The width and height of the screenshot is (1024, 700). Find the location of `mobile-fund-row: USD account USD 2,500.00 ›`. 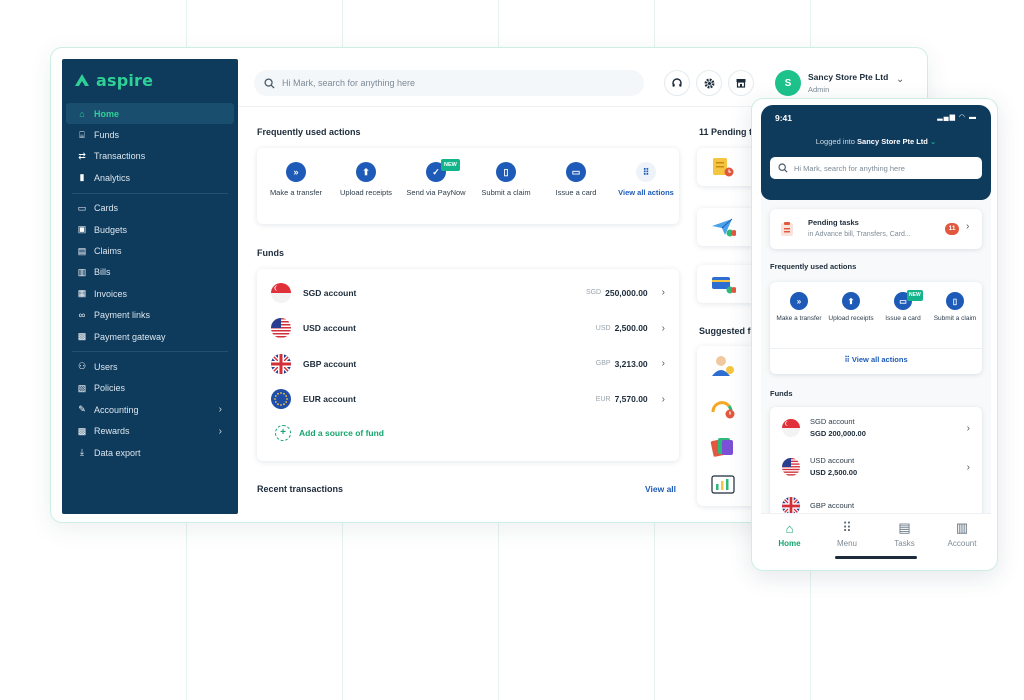

mobile-fund-row: USD account USD 2,500.00 › is located at coordinates (876, 467).